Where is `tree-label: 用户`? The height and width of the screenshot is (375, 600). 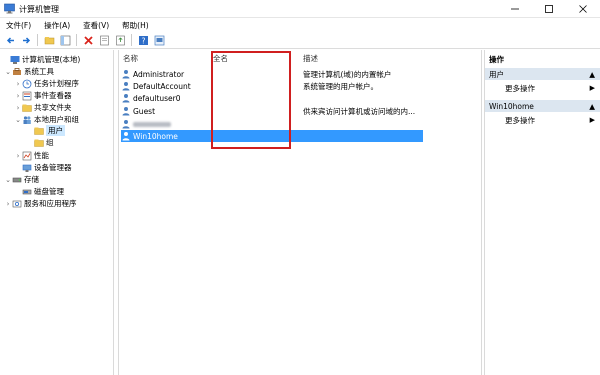
tree-label: 用户 is located at coordinates (55, 130).